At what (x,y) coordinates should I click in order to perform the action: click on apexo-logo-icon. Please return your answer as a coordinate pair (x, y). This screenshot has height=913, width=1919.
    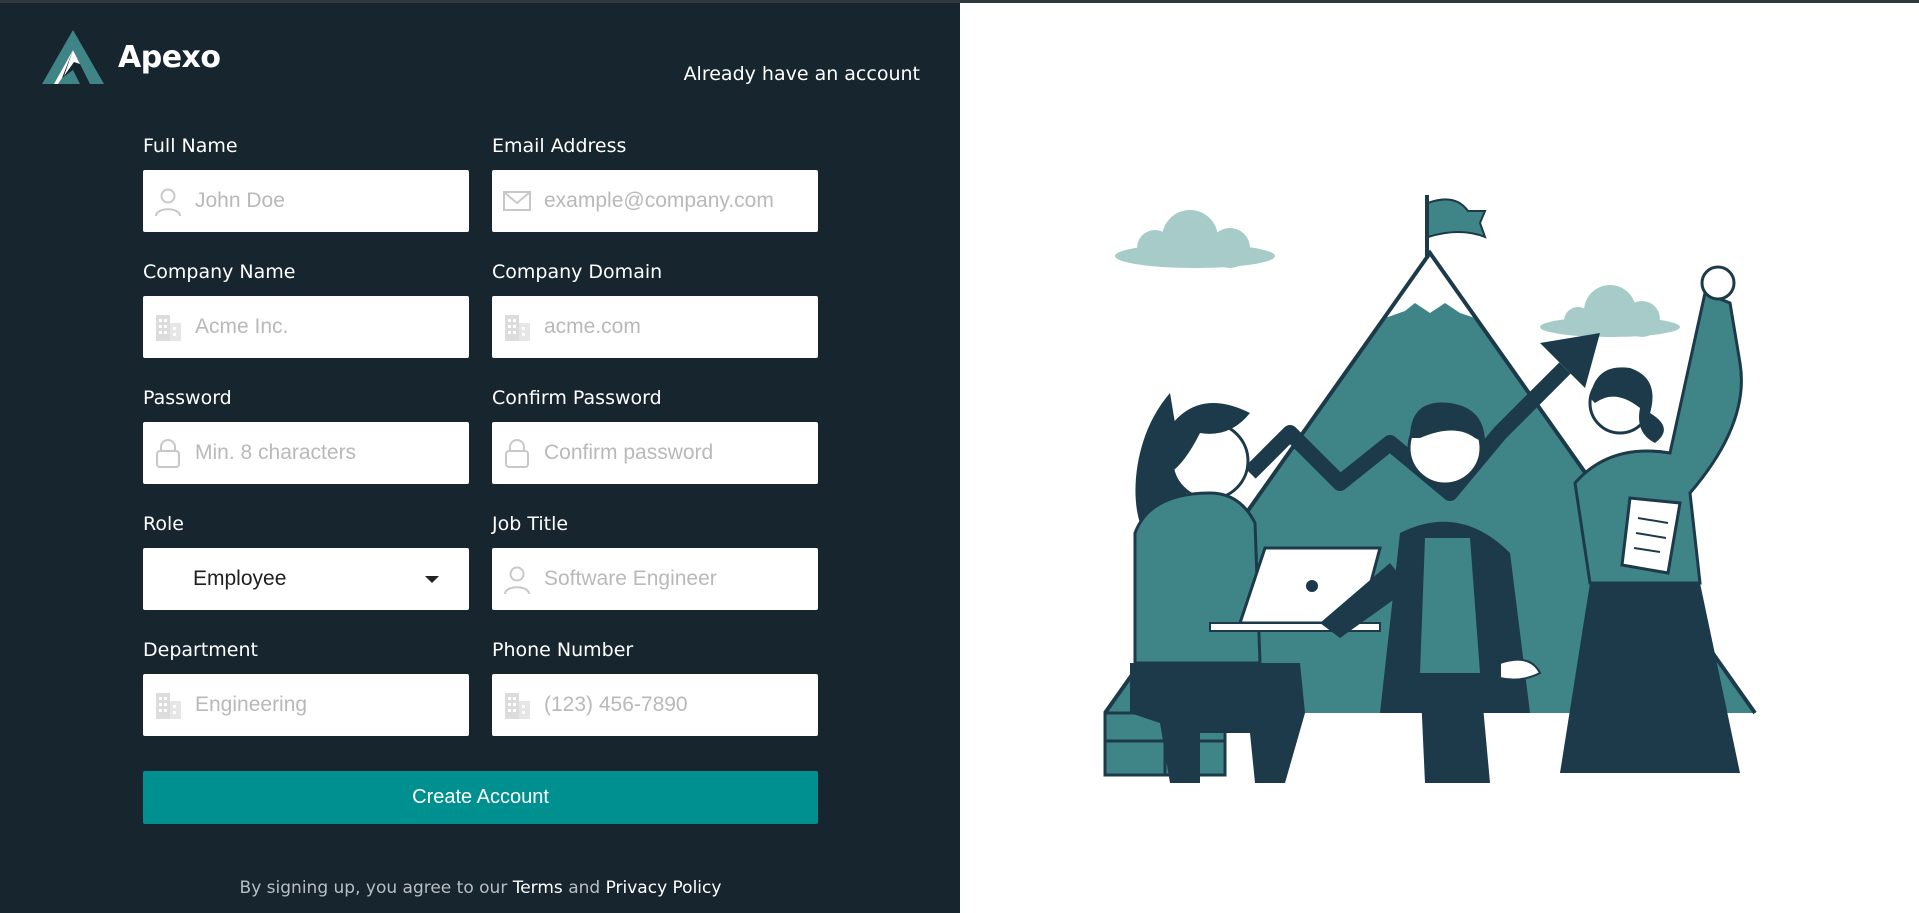
    Looking at the image, I should click on (73, 57).